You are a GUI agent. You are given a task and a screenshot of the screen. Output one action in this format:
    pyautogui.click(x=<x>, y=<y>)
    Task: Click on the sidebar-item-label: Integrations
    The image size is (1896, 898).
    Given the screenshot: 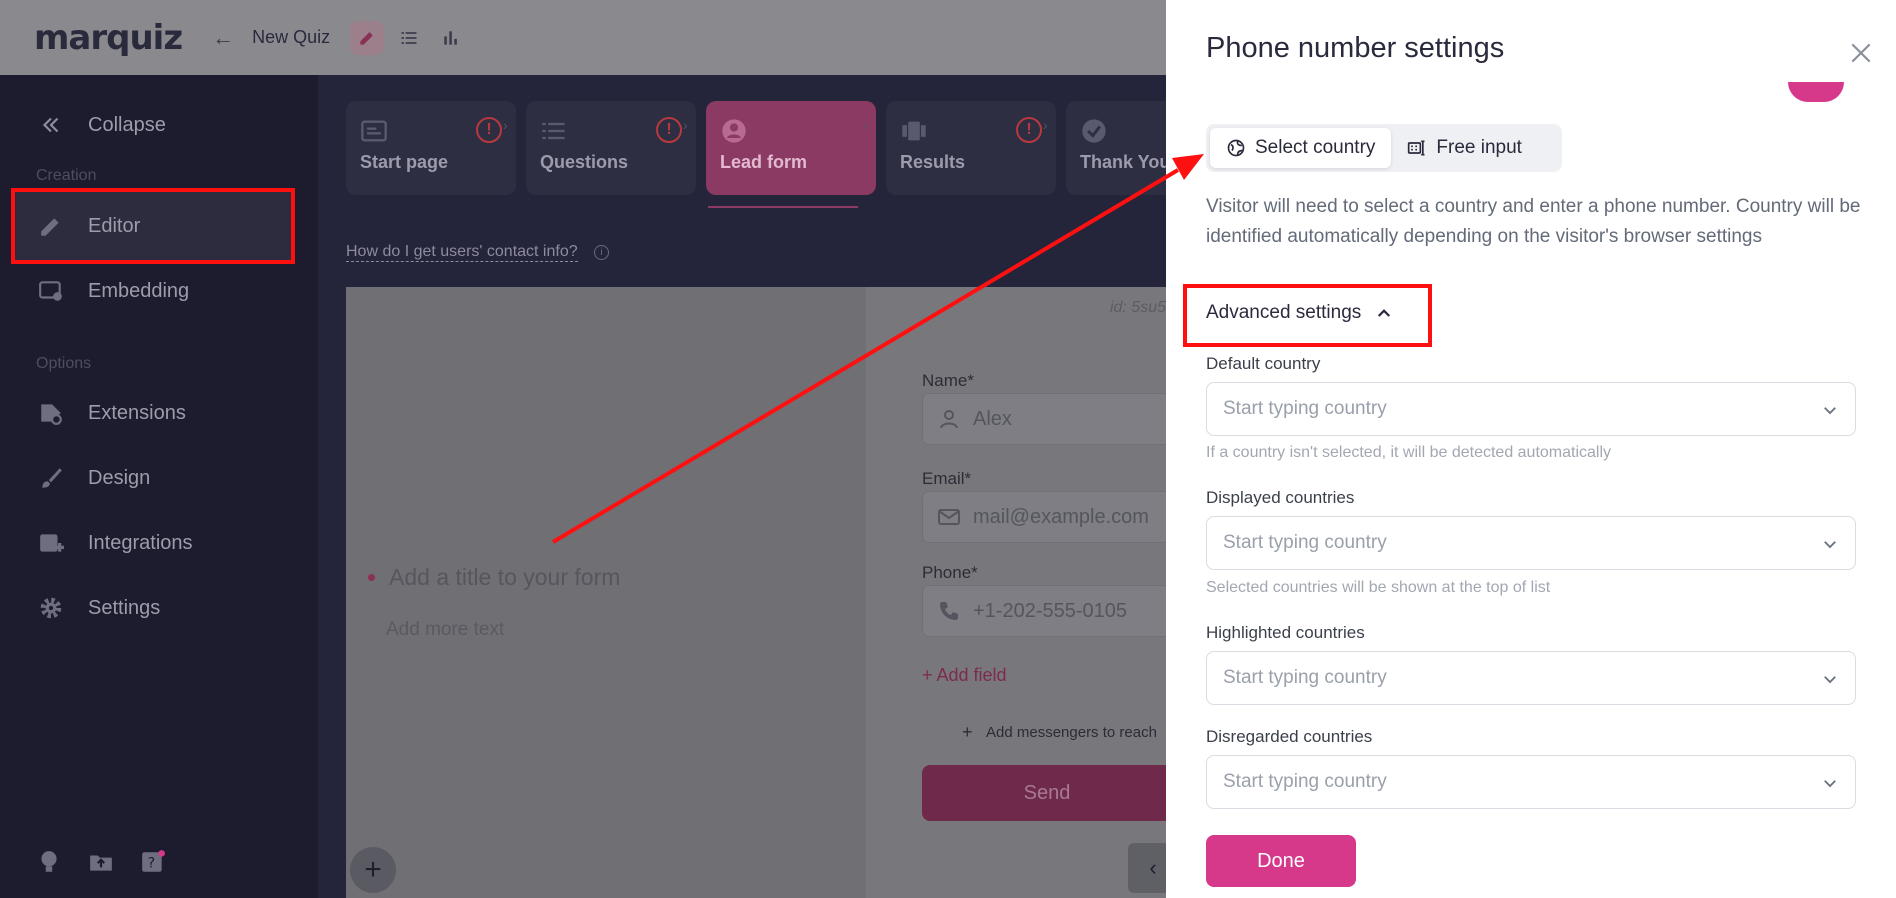 What is the action you would take?
    pyautogui.click(x=140, y=542)
    